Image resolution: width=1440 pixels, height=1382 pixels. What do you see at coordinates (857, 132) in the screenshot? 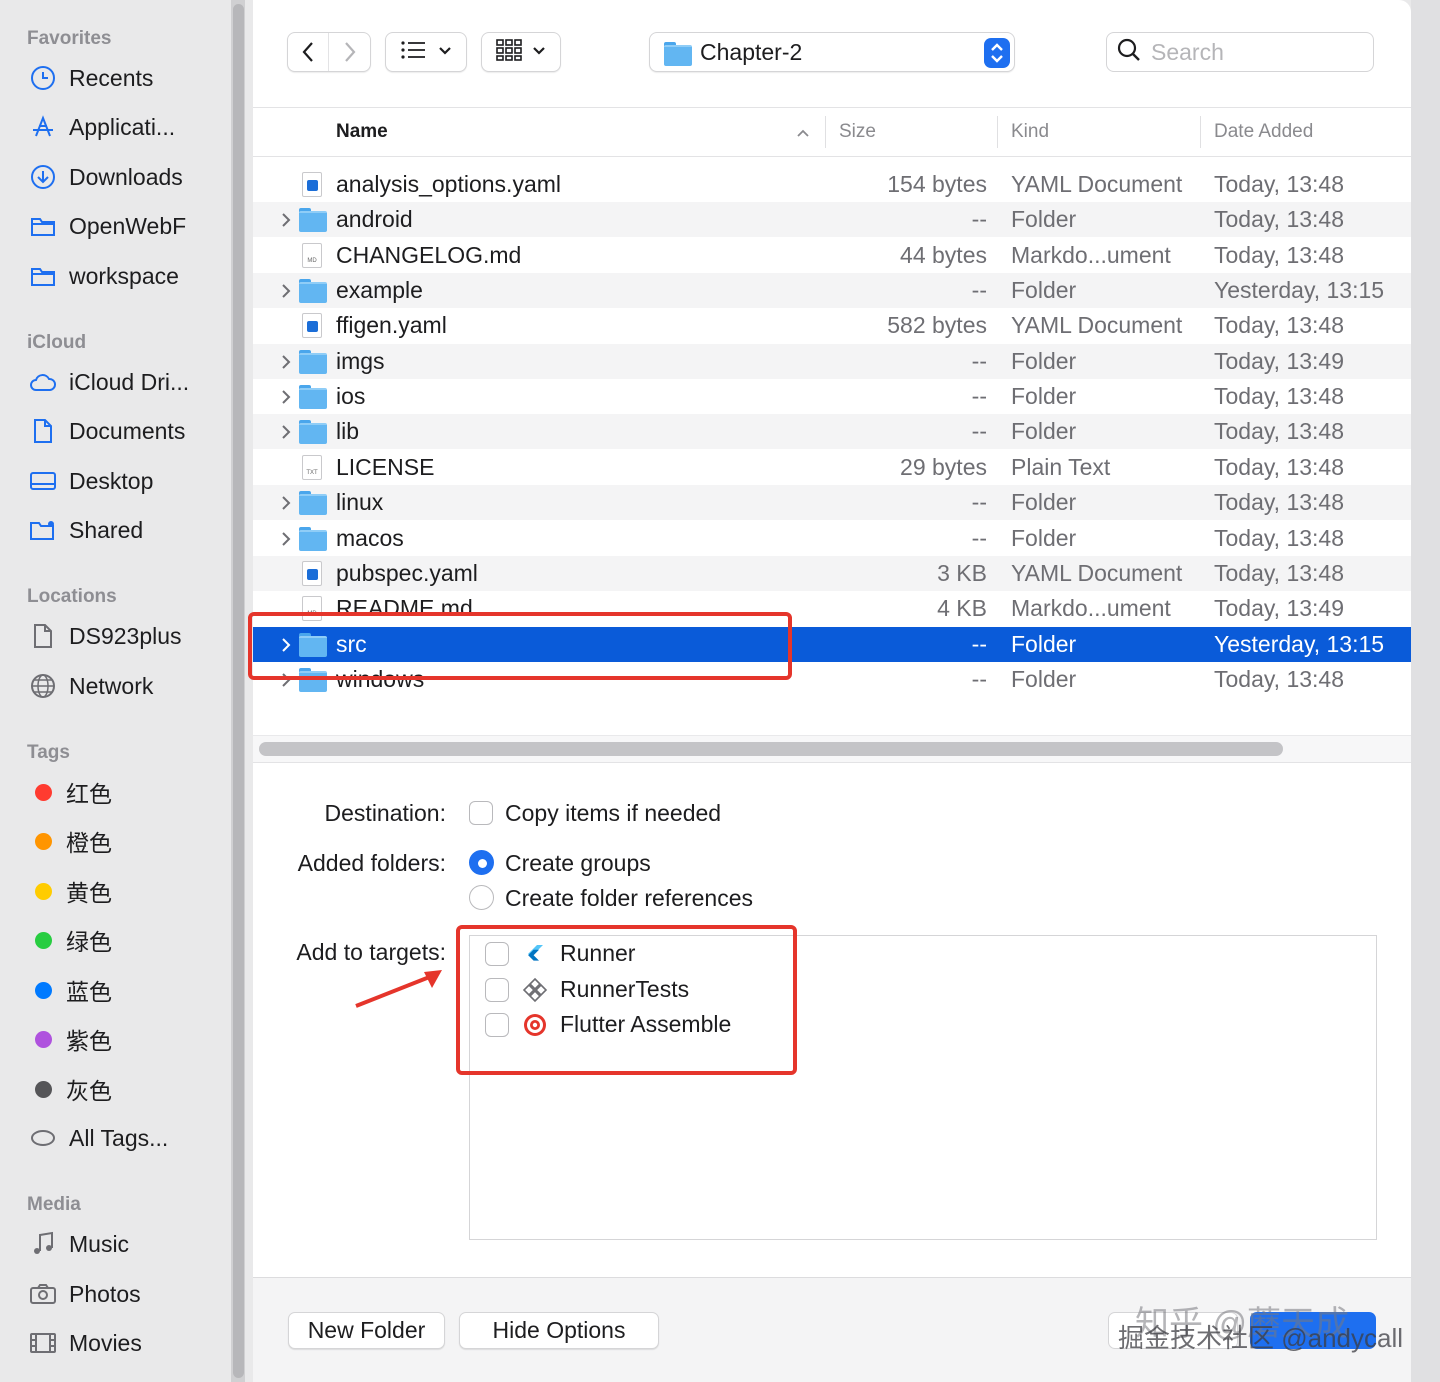
I see `column-header-size: Size` at bounding box center [857, 132].